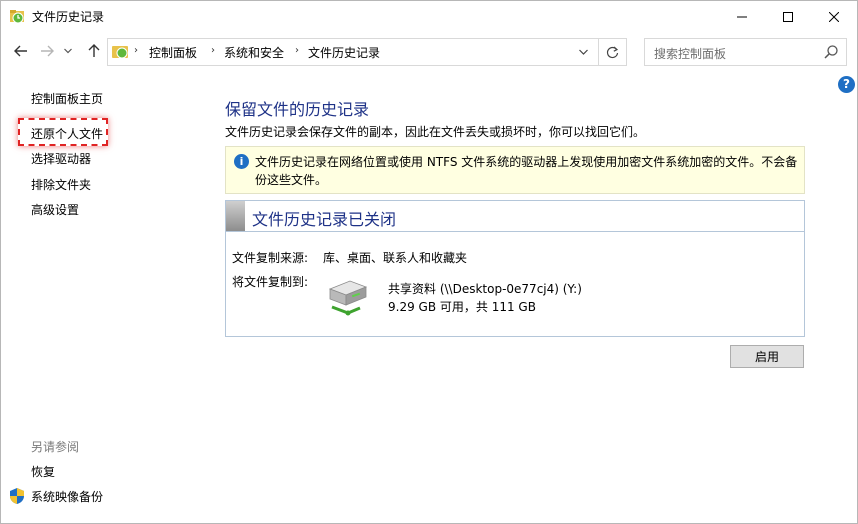 The image size is (858, 524). What do you see at coordinates (270, 258) in the screenshot?
I see `copy-from-label: 文件复制来源:` at bounding box center [270, 258].